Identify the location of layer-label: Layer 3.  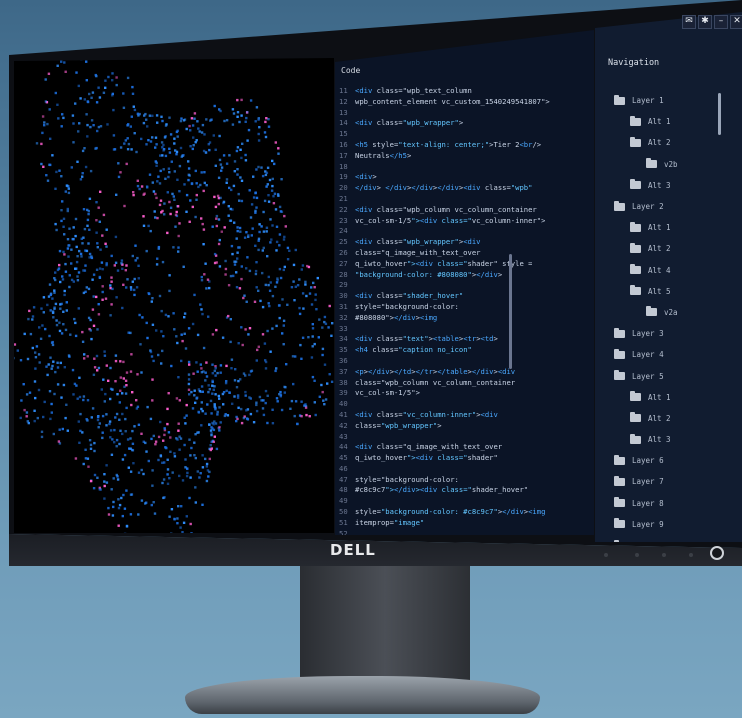
(648, 334).